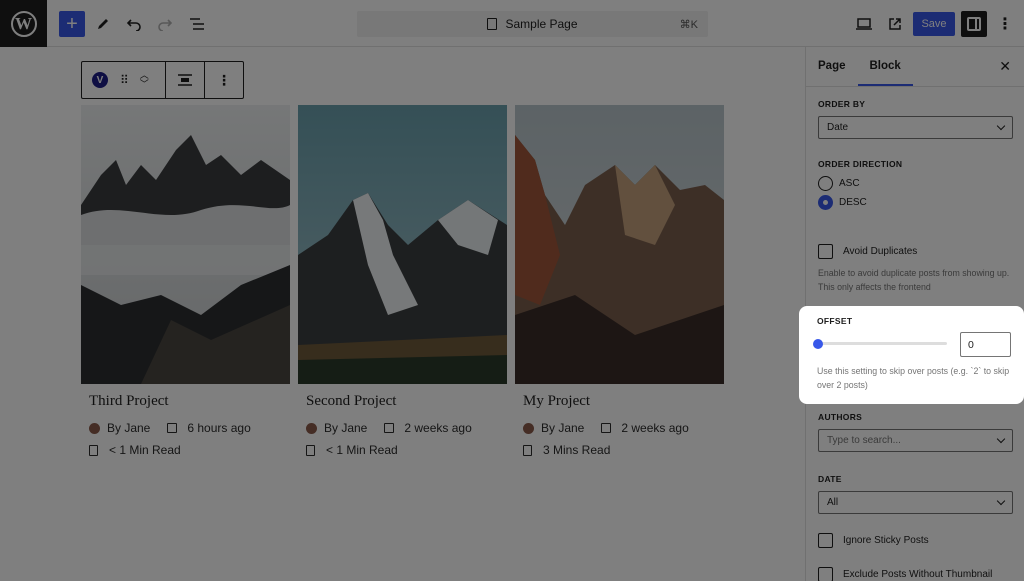 Image resolution: width=1024 pixels, height=581 pixels. Describe the element at coordinates (492, 24) in the screenshot. I see `page-icon` at that location.